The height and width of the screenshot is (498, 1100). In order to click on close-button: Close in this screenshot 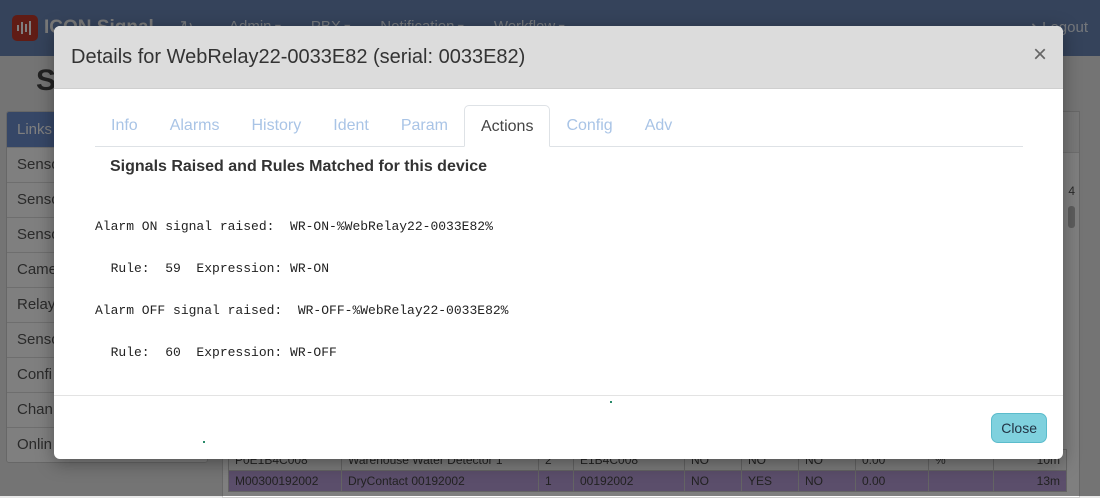, I will do `click(1019, 428)`.